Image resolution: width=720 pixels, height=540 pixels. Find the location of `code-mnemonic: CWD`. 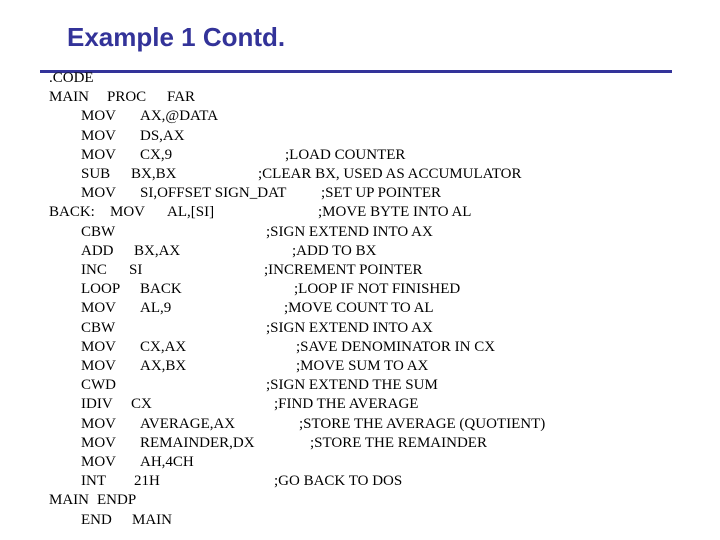

code-mnemonic: CWD is located at coordinates (98, 385).